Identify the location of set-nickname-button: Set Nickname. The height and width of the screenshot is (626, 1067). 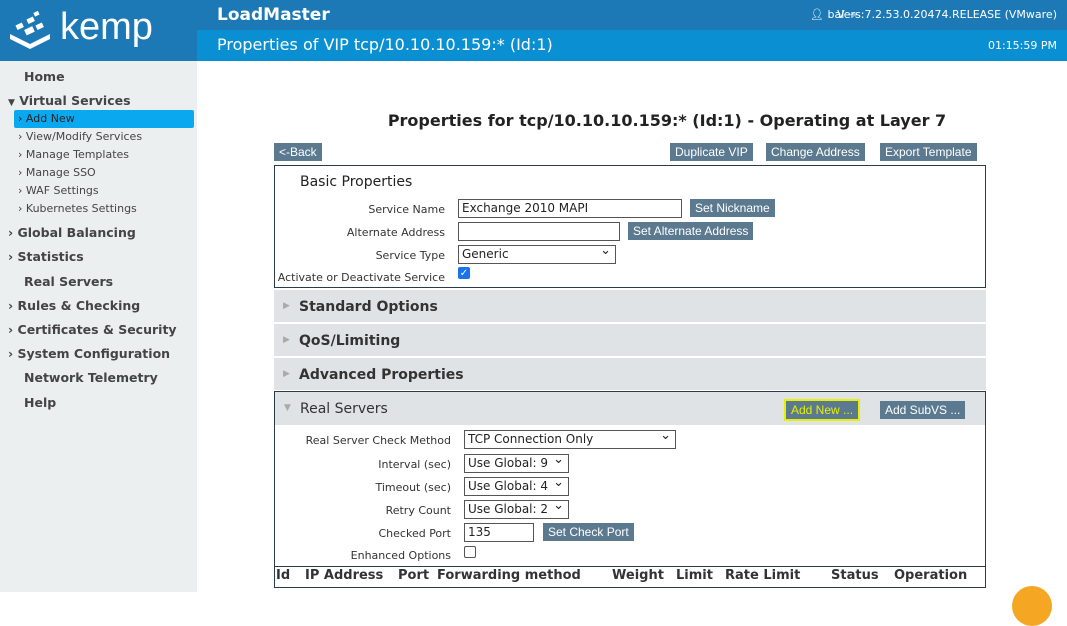
(732, 208).